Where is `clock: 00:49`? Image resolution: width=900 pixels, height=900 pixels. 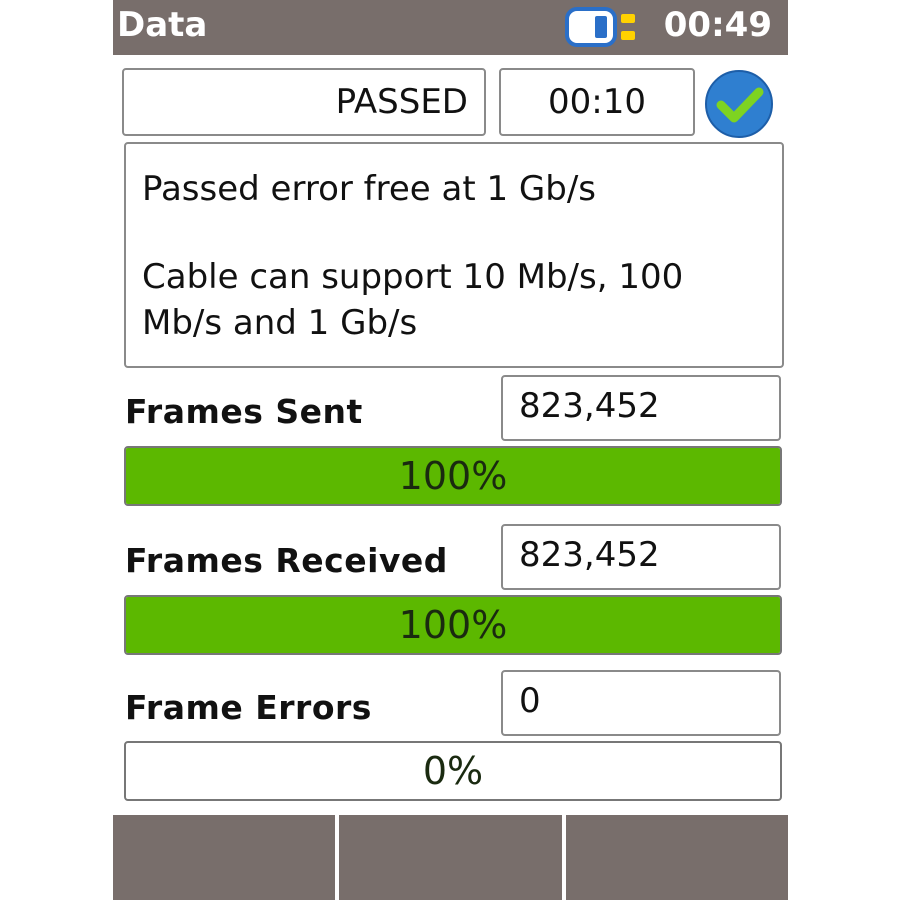
clock: 00:49 is located at coordinates (717, 25).